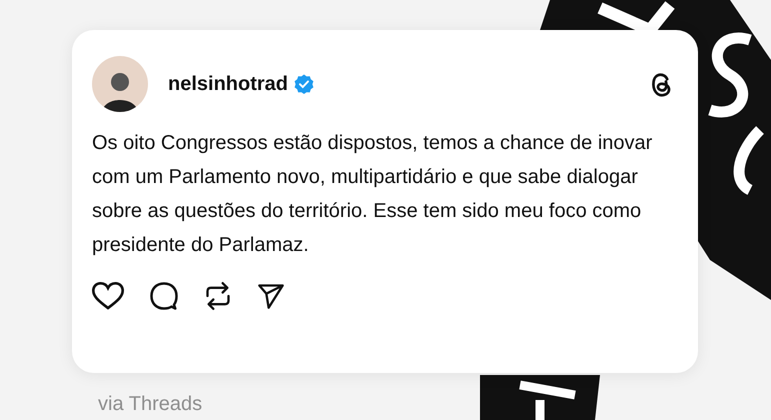  Describe the element at coordinates (164, 296) in the screenshot. I see `comment-icon` at that location.